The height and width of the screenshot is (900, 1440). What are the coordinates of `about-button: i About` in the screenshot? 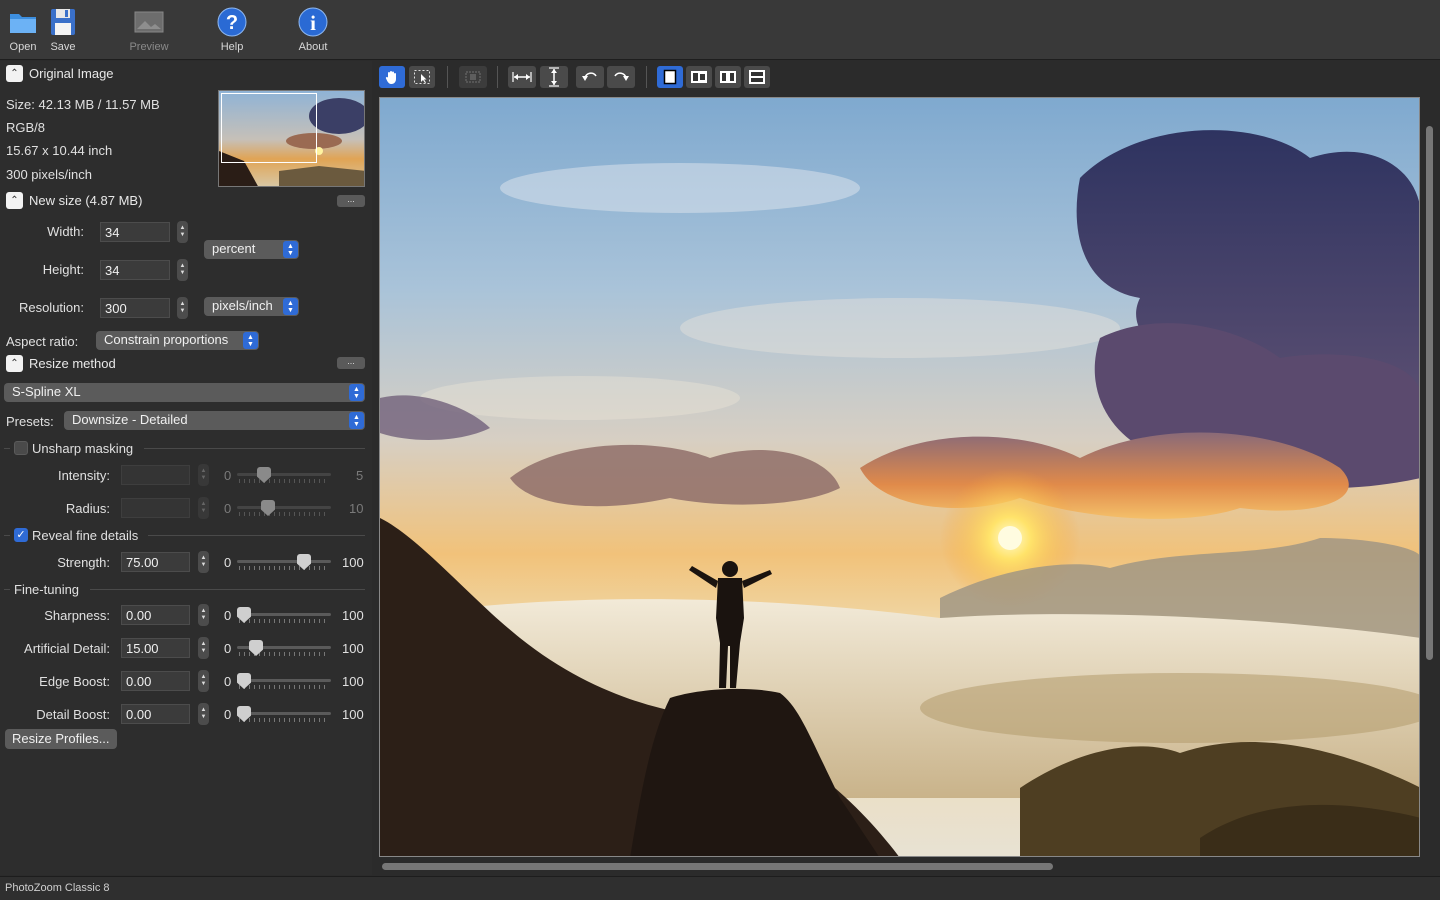 It's located at (313, 29).